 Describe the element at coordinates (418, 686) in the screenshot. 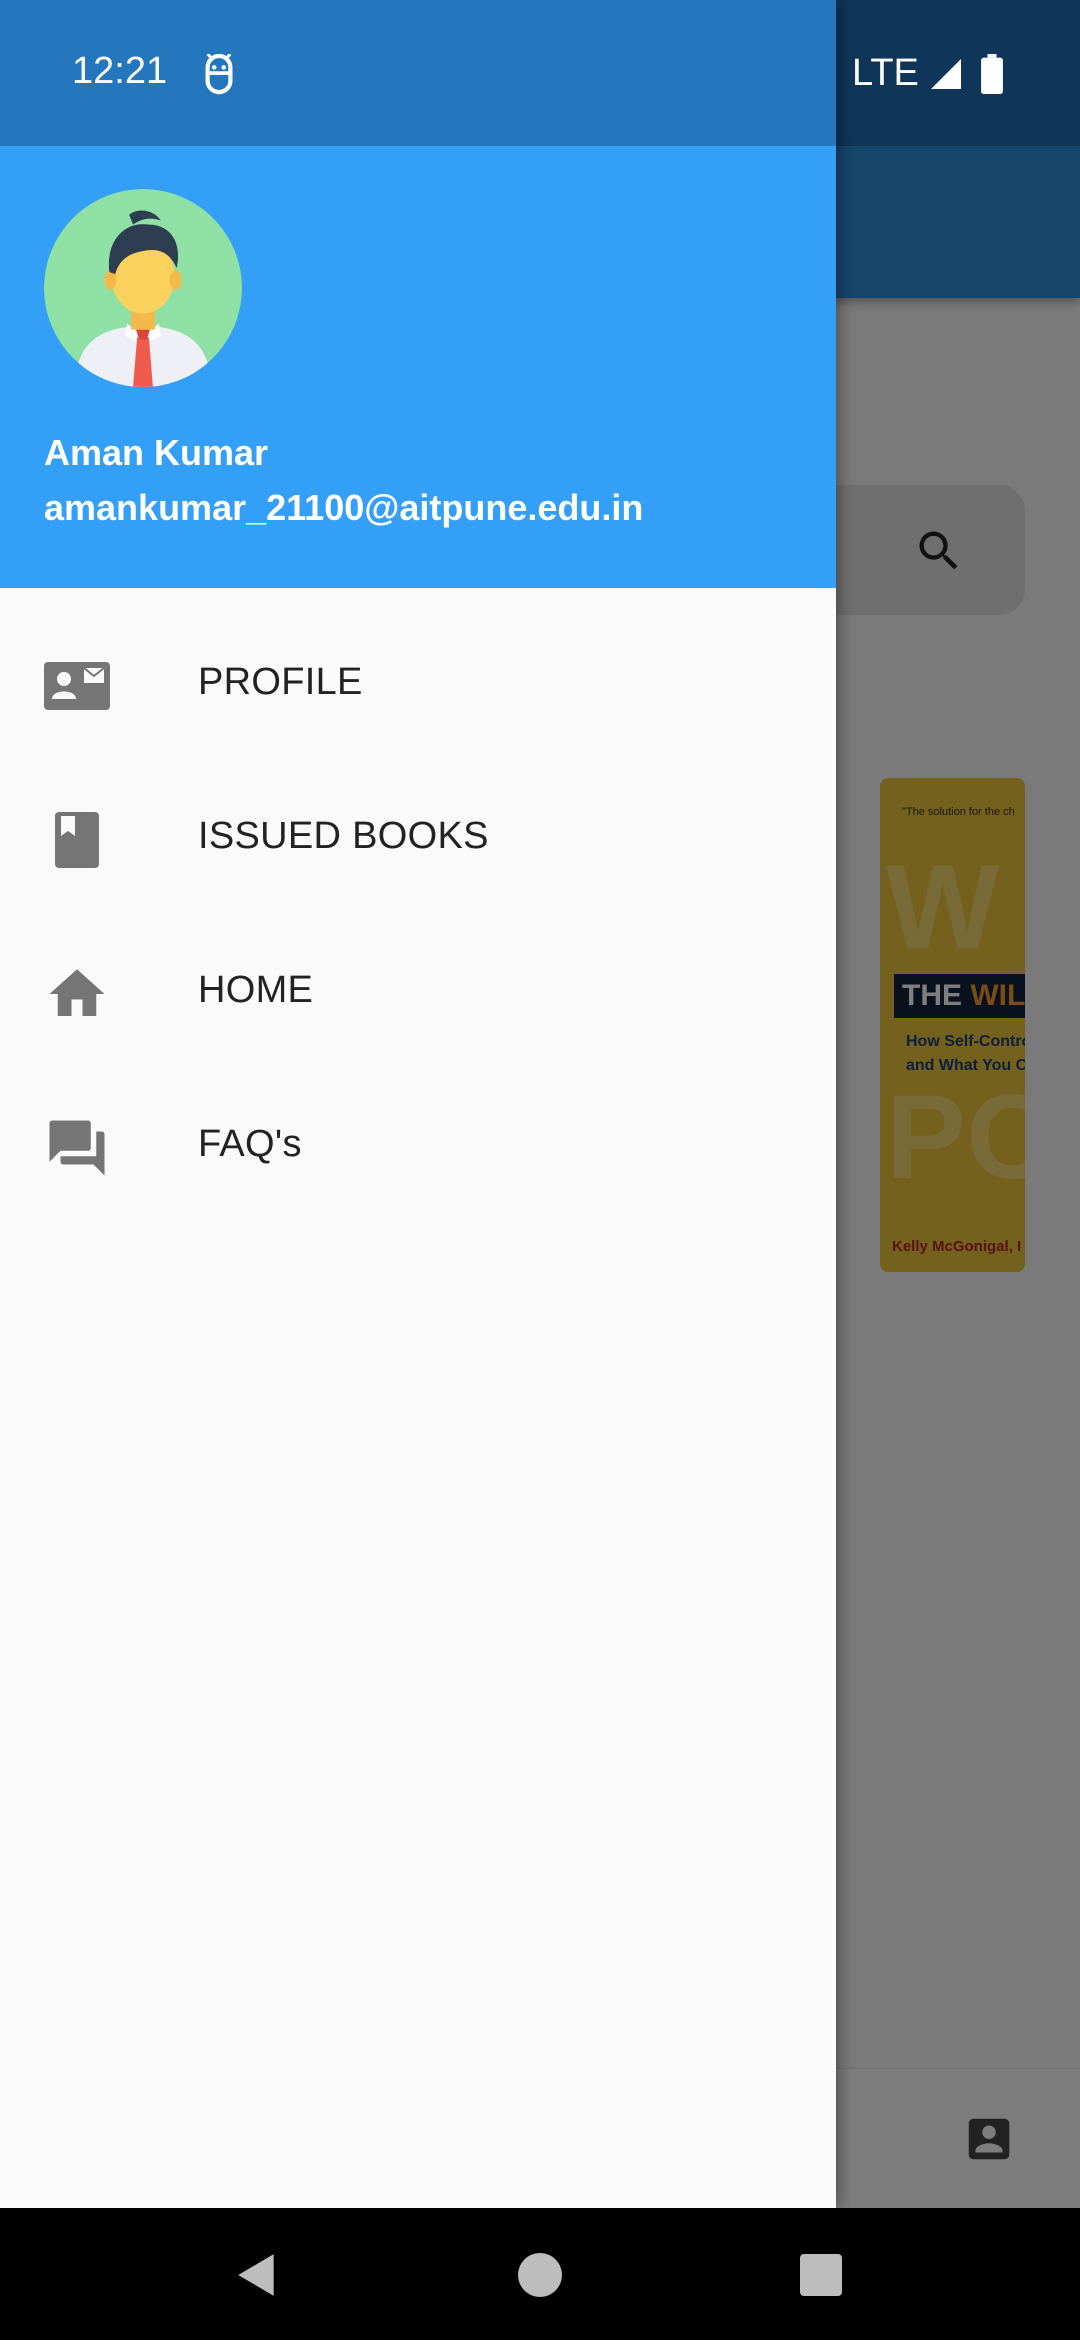

I see `drawer-item-profile: PROFILE` at that location.